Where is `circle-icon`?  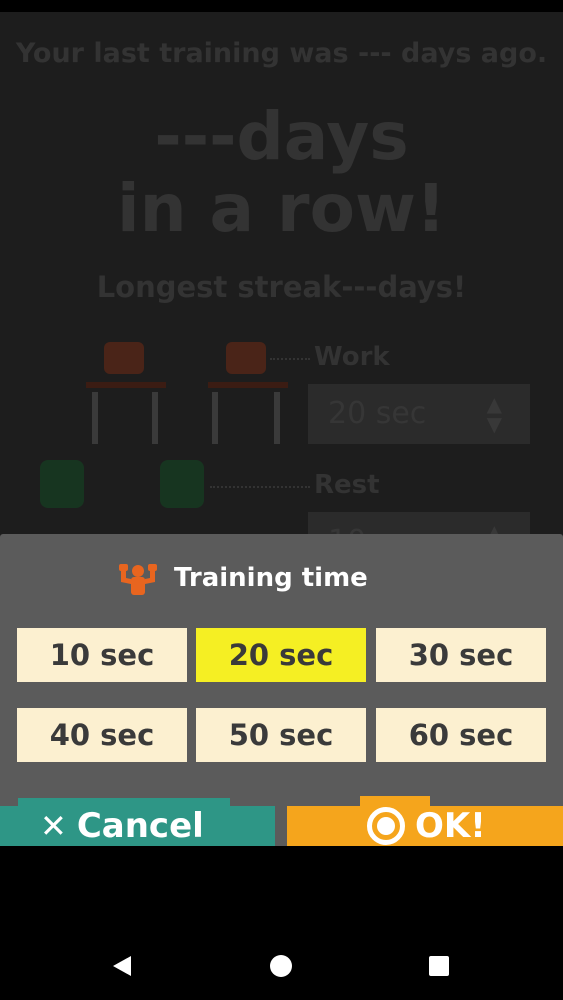
circle-icon is located at coordinates (386, 826).